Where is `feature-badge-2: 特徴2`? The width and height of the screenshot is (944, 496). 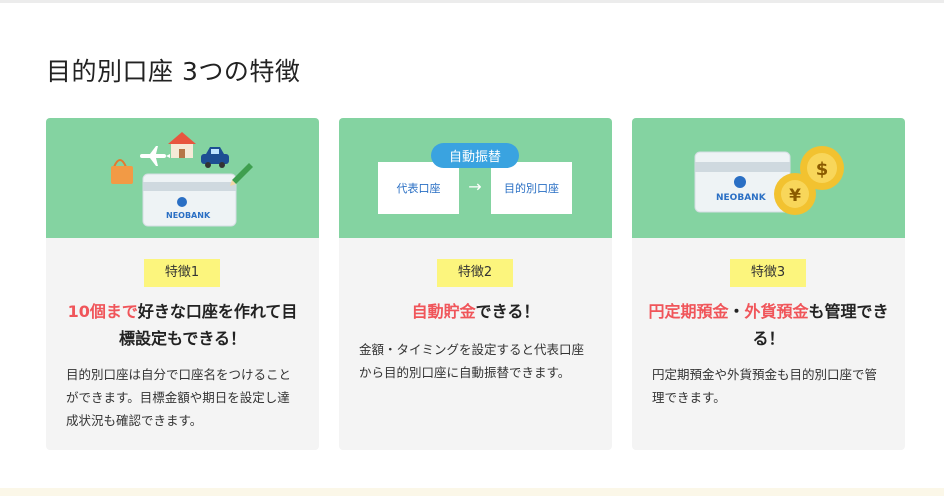 feature-badge-2: 特徴2 is located at coordinates (475, 273).